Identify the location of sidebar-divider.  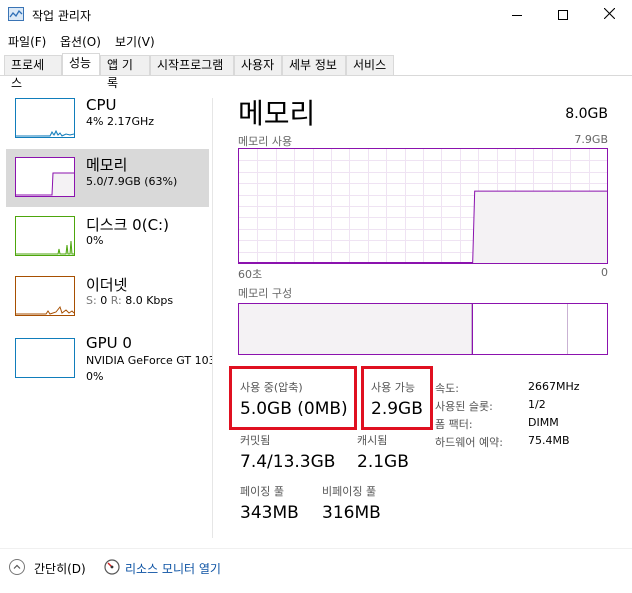
(212, 318).